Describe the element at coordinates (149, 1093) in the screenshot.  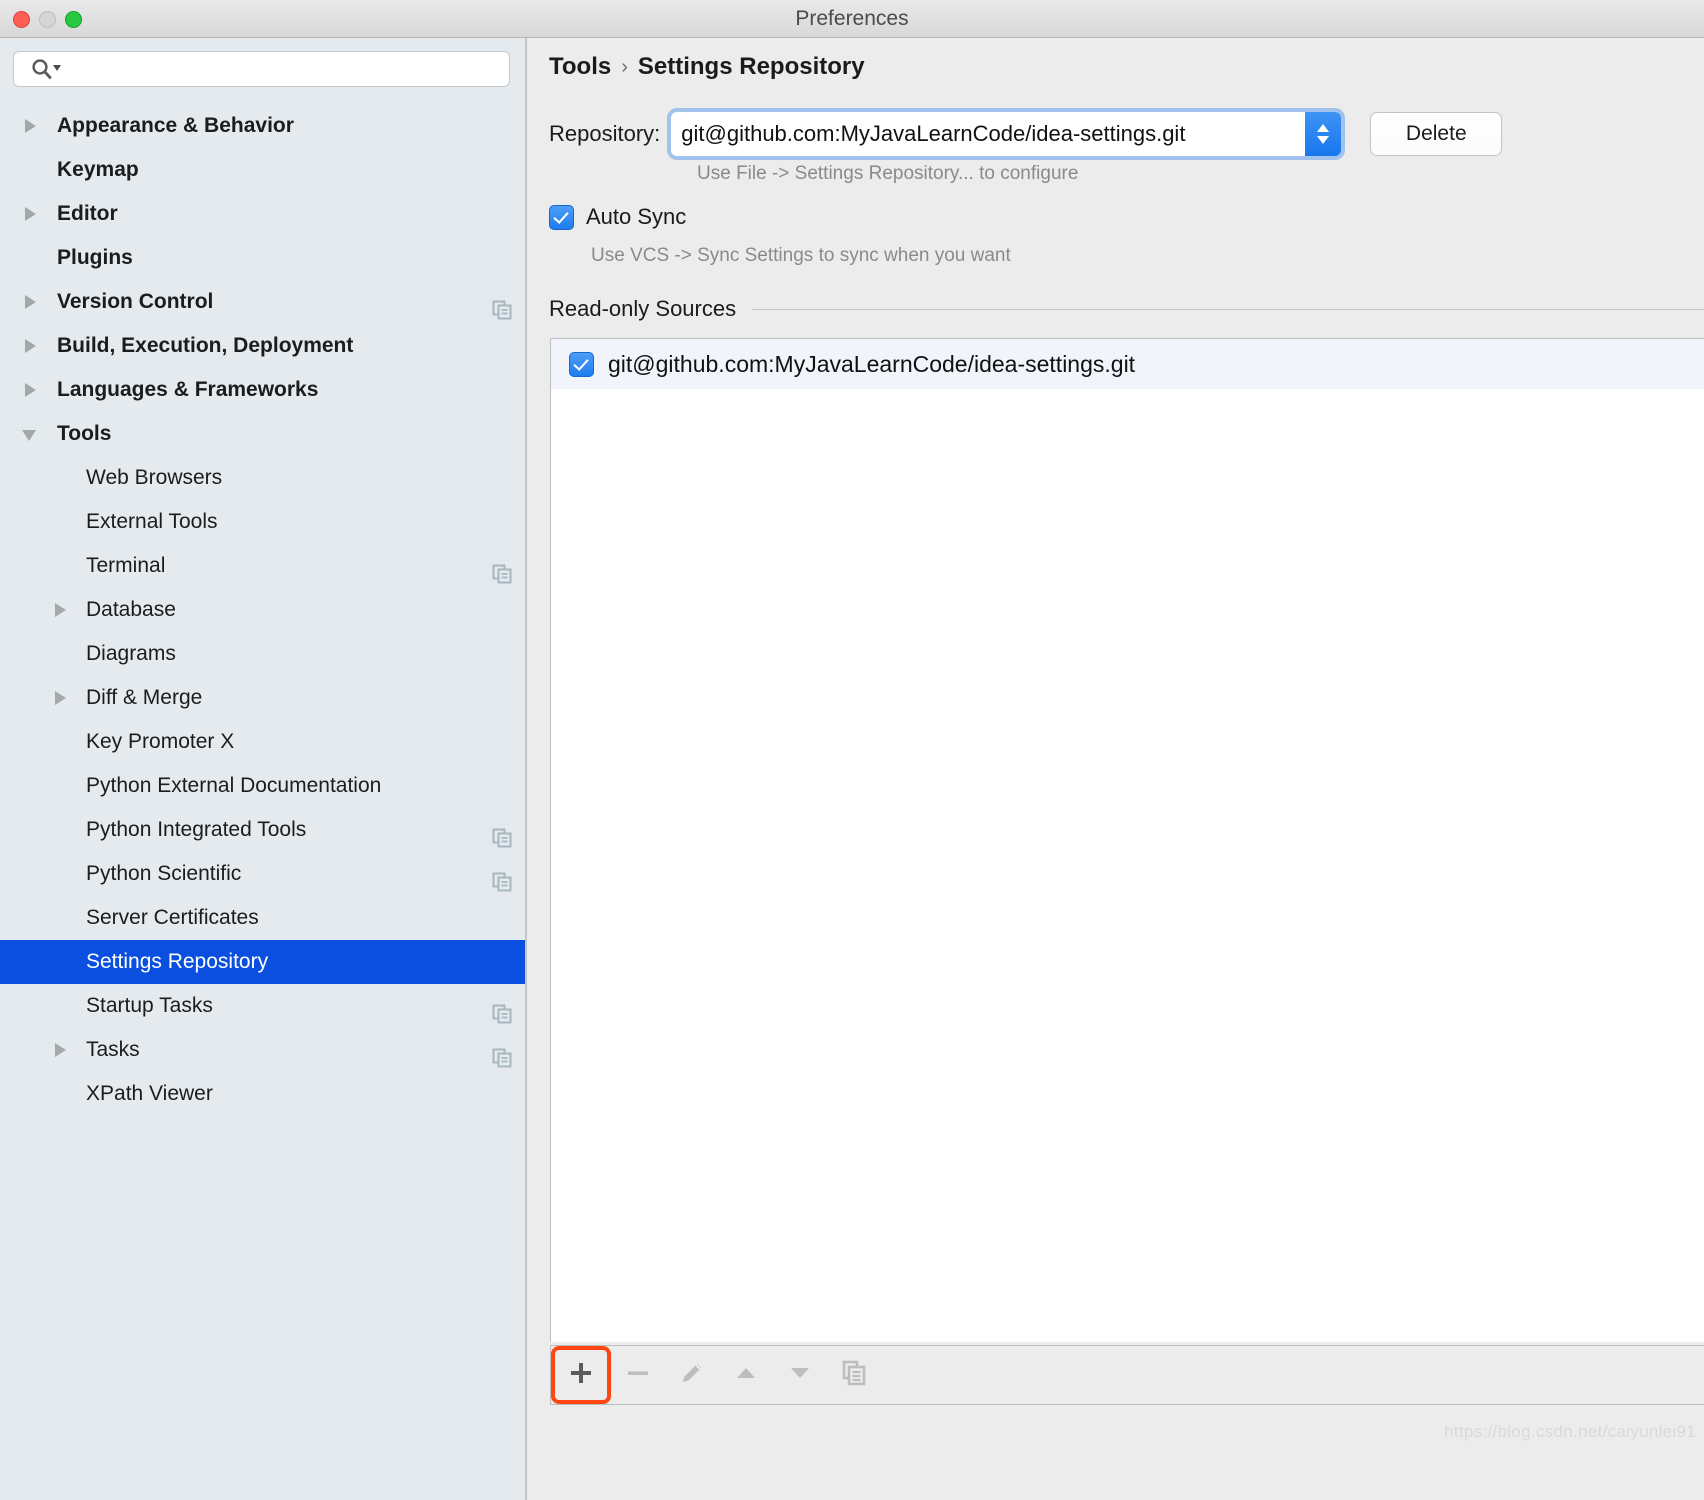
I see `sidebar-item-label: XPath Viewer` at that location.